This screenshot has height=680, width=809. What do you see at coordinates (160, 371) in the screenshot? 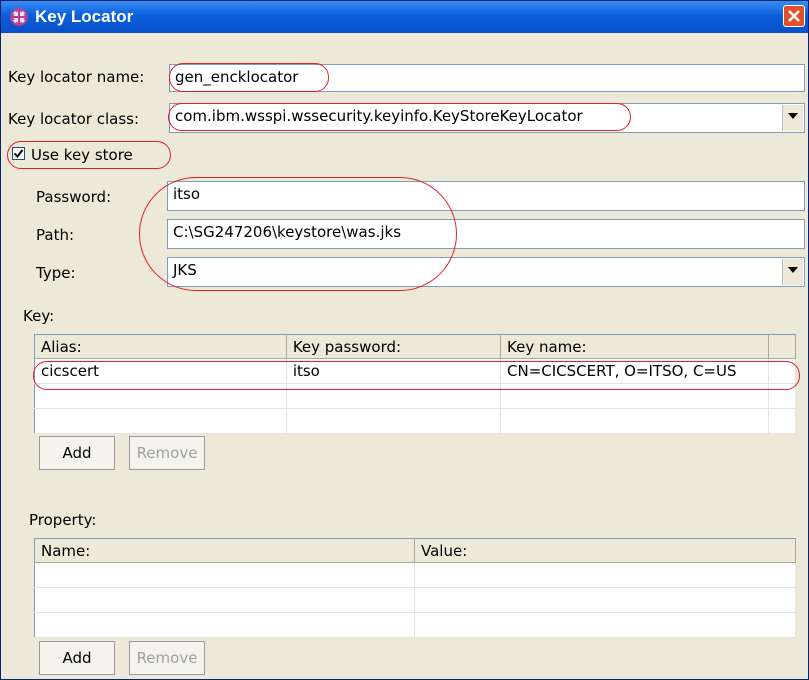
I see `cell-alias: cicscert` at bounding box center [160, 371].